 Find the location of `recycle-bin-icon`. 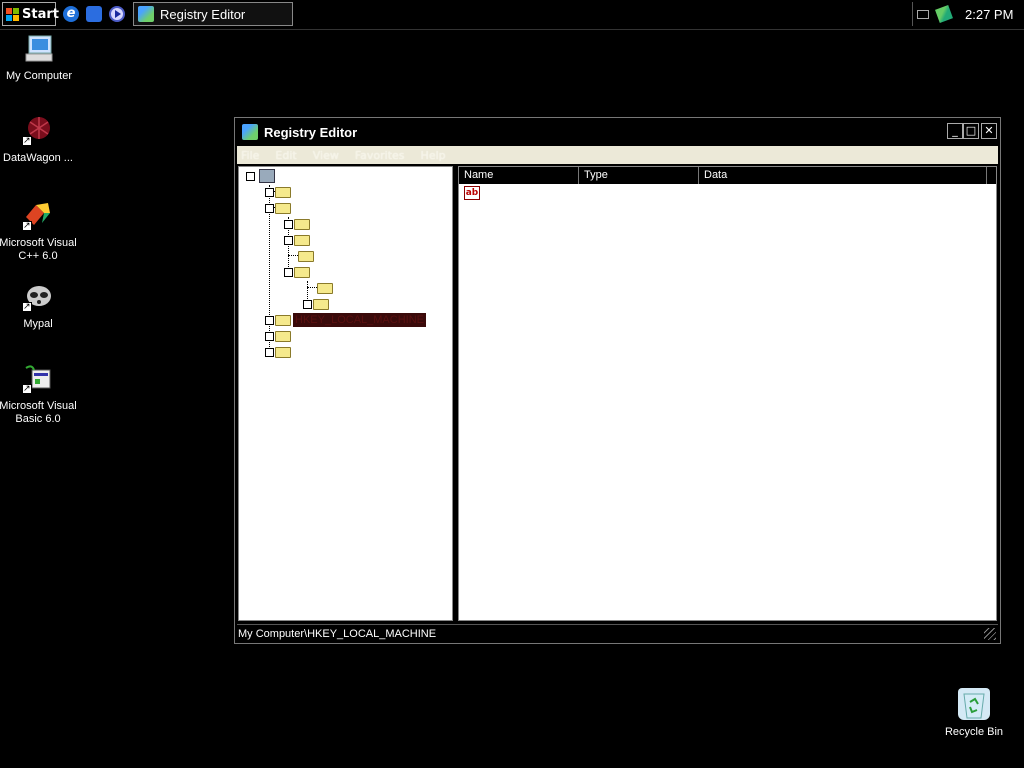

recycle-bin-icon is located at coordinates (974, 704).